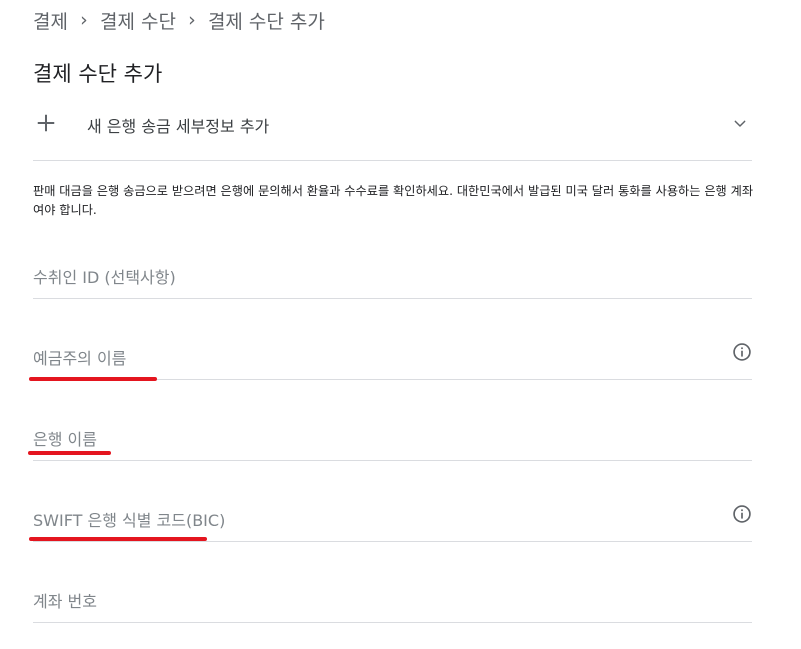 The height and width of the screenshot is (649, 801). What do you see at coordinates (80, 358) in the screenshot?
I see `account-holder-name-placeholder: 예금주의 이름` at bounding box center [80, 358].